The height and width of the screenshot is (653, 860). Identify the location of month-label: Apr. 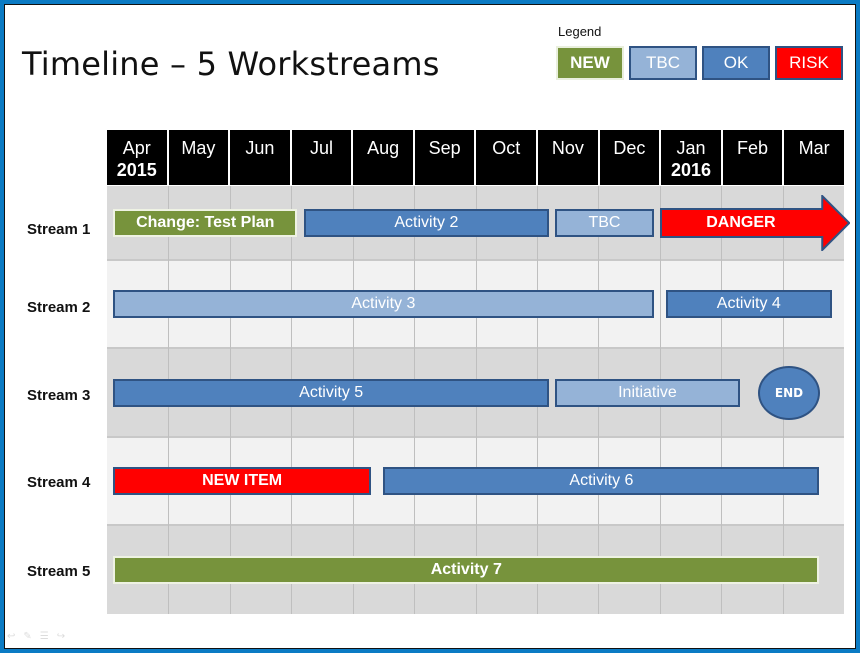
(136, 148).